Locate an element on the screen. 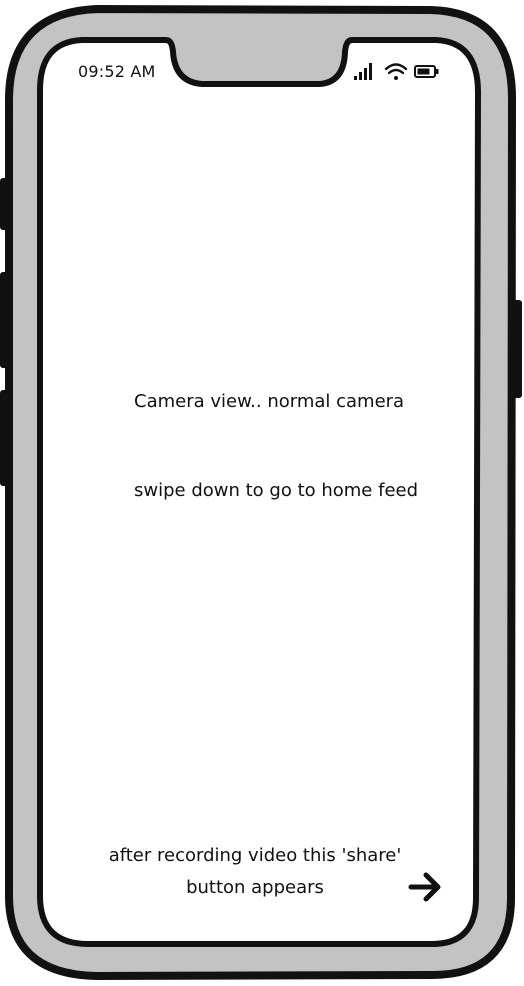 This screenshot has width=524, height=986. status-time: 09:52 AM is located at coordinates (117, 71).